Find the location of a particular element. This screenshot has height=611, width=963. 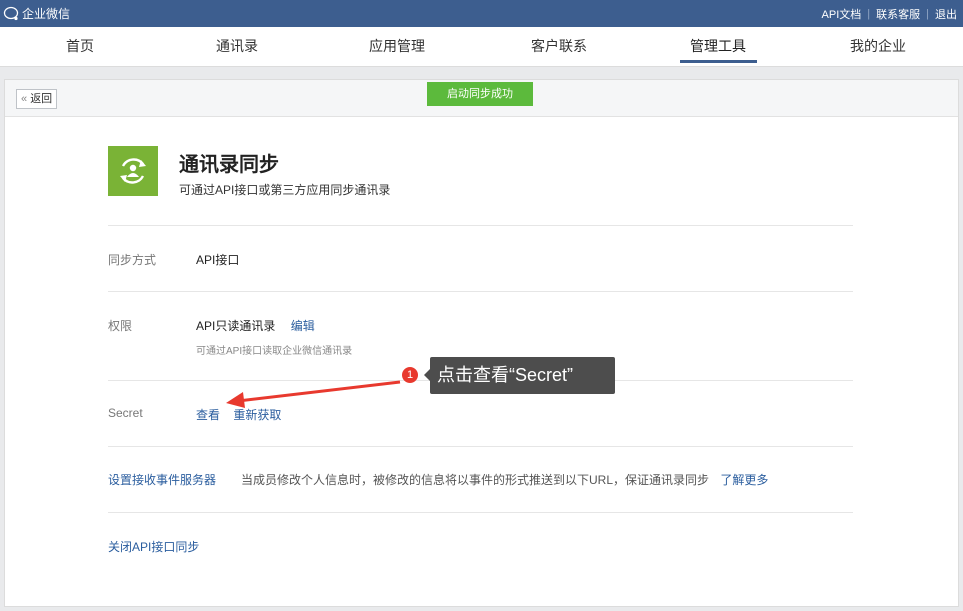

annotation-tooltip: 点击查看“Secret” is located at coordinates (519, 375).